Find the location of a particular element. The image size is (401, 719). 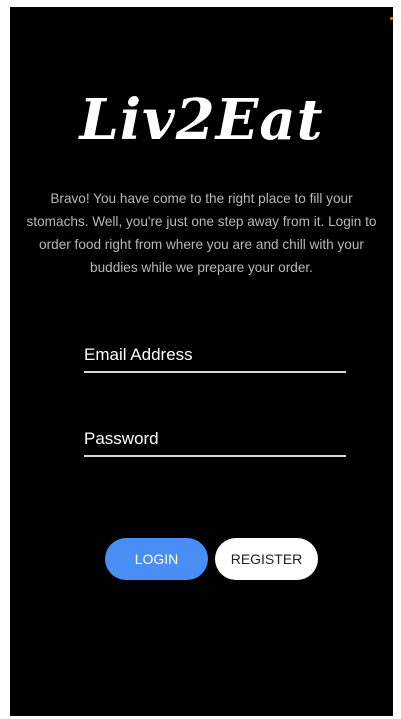

password-field-container is located at coordinates (215, 440).